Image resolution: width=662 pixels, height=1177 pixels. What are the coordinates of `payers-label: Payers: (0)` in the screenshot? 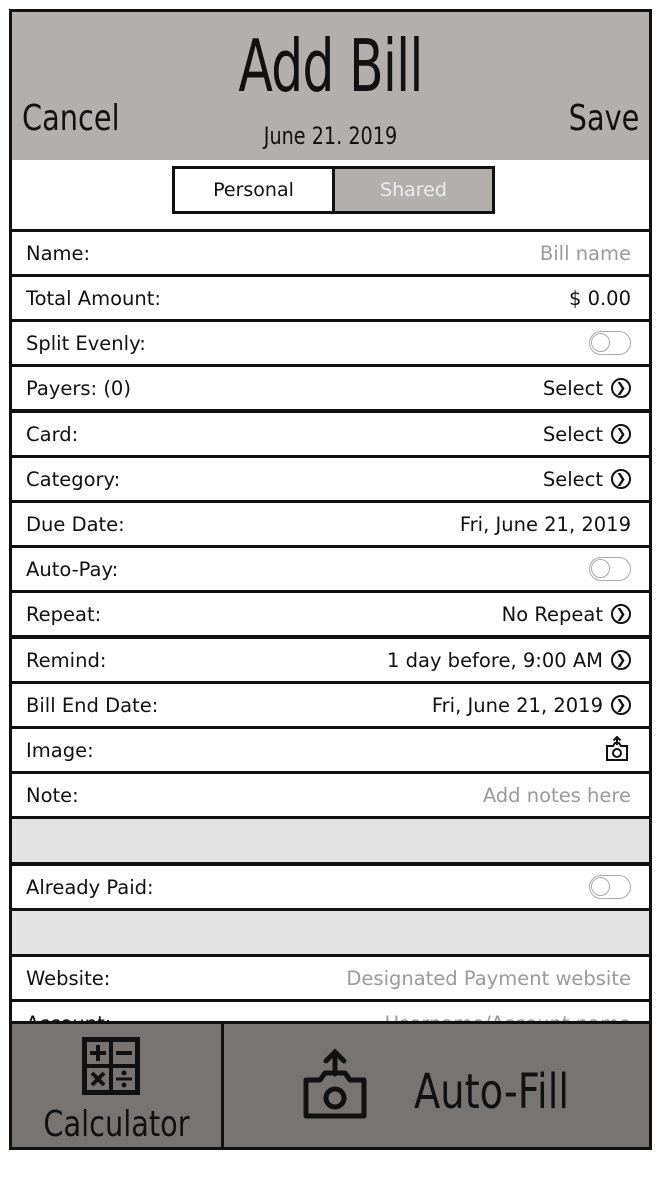 It's located at (78, 388).